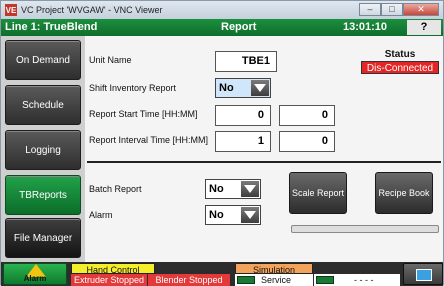  I want to click on sidebar-item-tbreports: TBReports, so click(43, 195).